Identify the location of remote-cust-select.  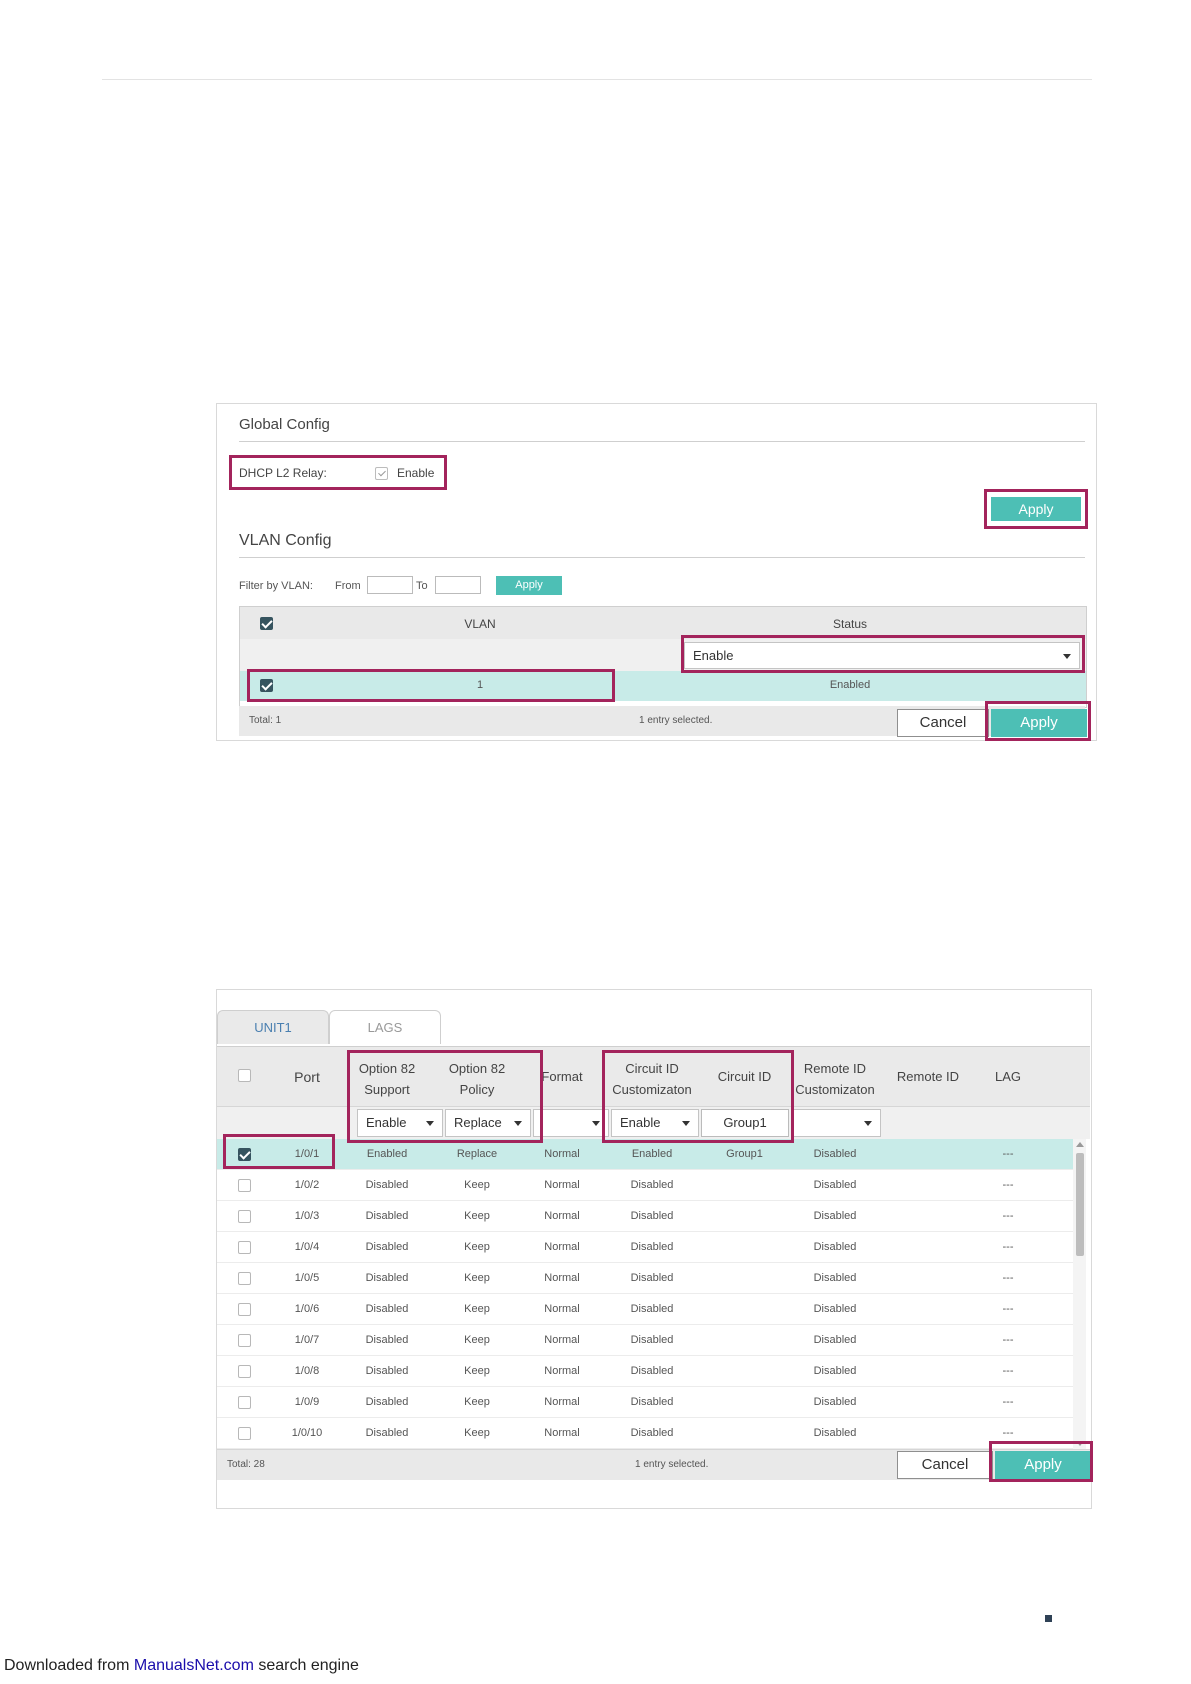
(836, 1123).